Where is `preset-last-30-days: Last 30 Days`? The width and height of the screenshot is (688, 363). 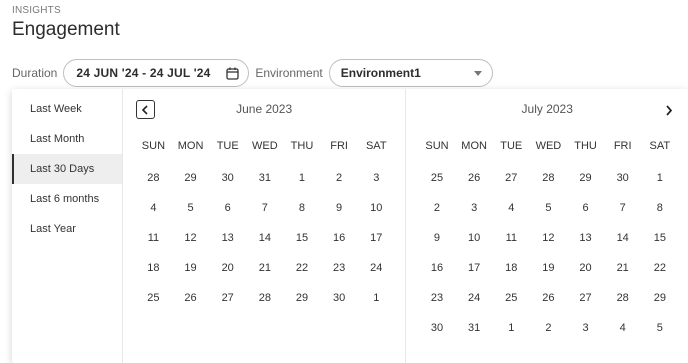 preset-last-30-days: Last 30 Days is located at coordinates (67, 169).